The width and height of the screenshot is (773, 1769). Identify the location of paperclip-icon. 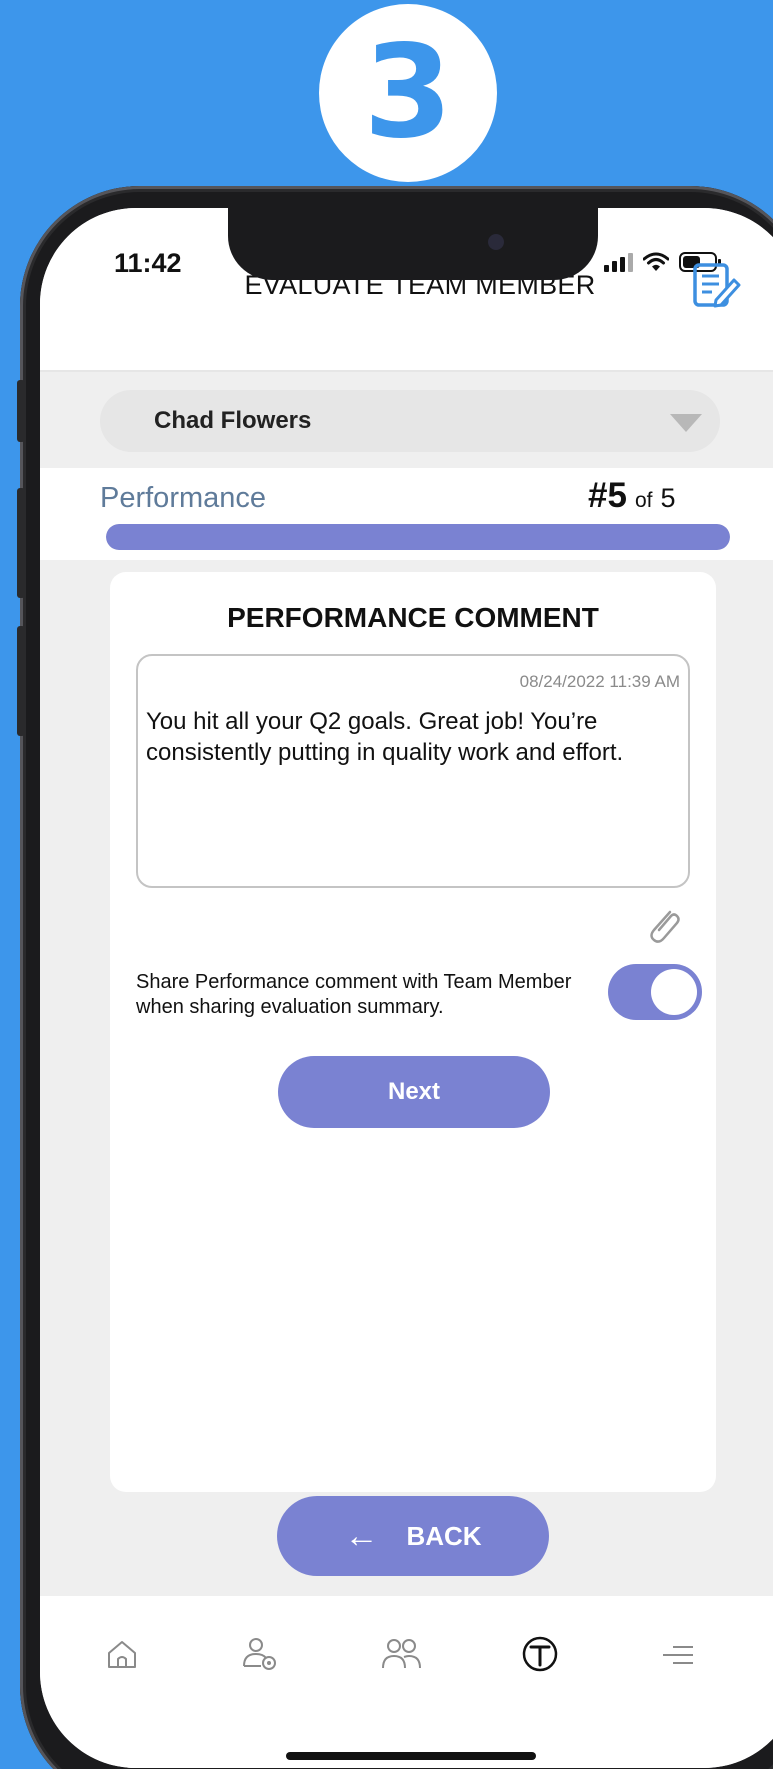
(664, 925).